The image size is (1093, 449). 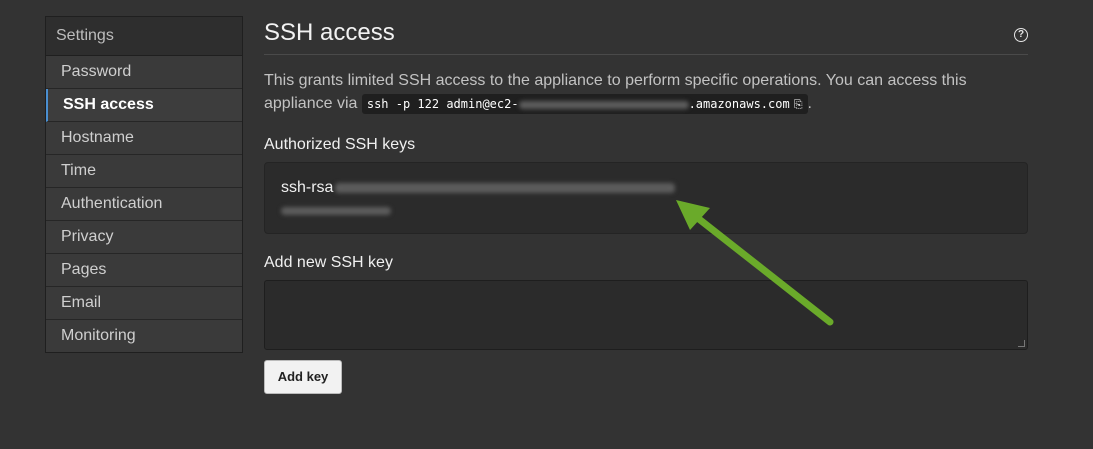 I want to click on add-key-button: Add key, so click(x=303, y=377).